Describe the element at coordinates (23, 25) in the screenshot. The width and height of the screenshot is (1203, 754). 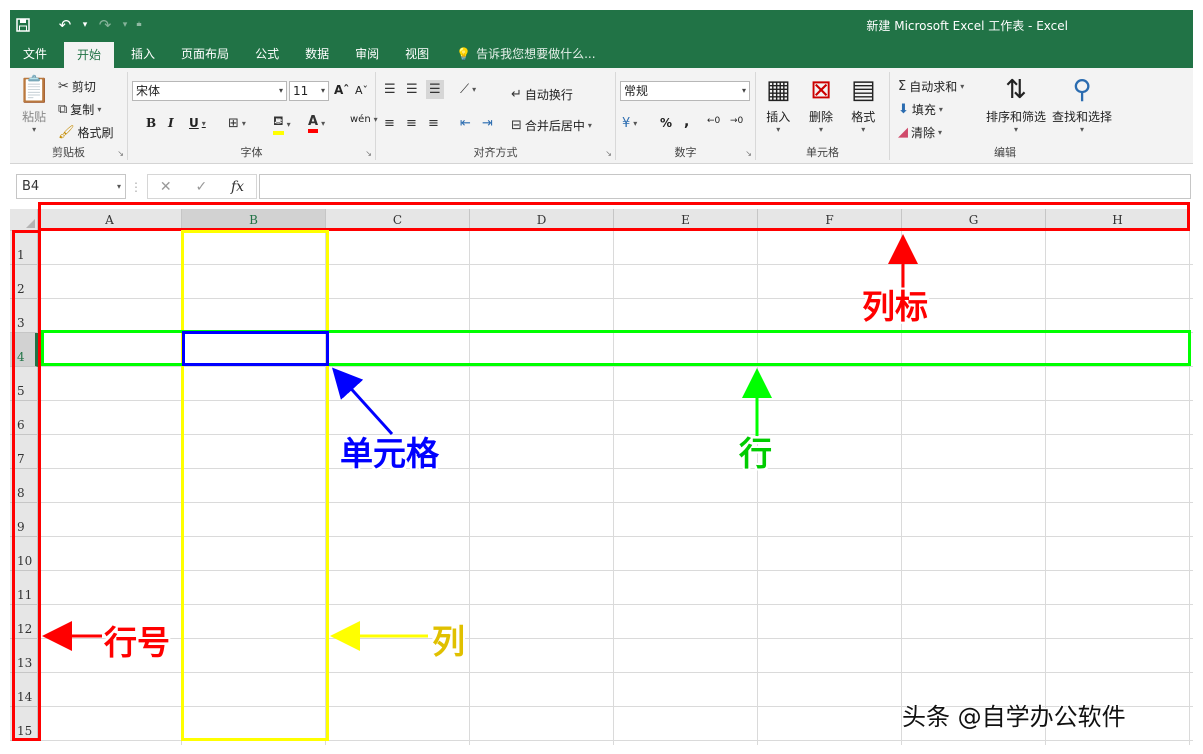
I see `save-icon` at that location.